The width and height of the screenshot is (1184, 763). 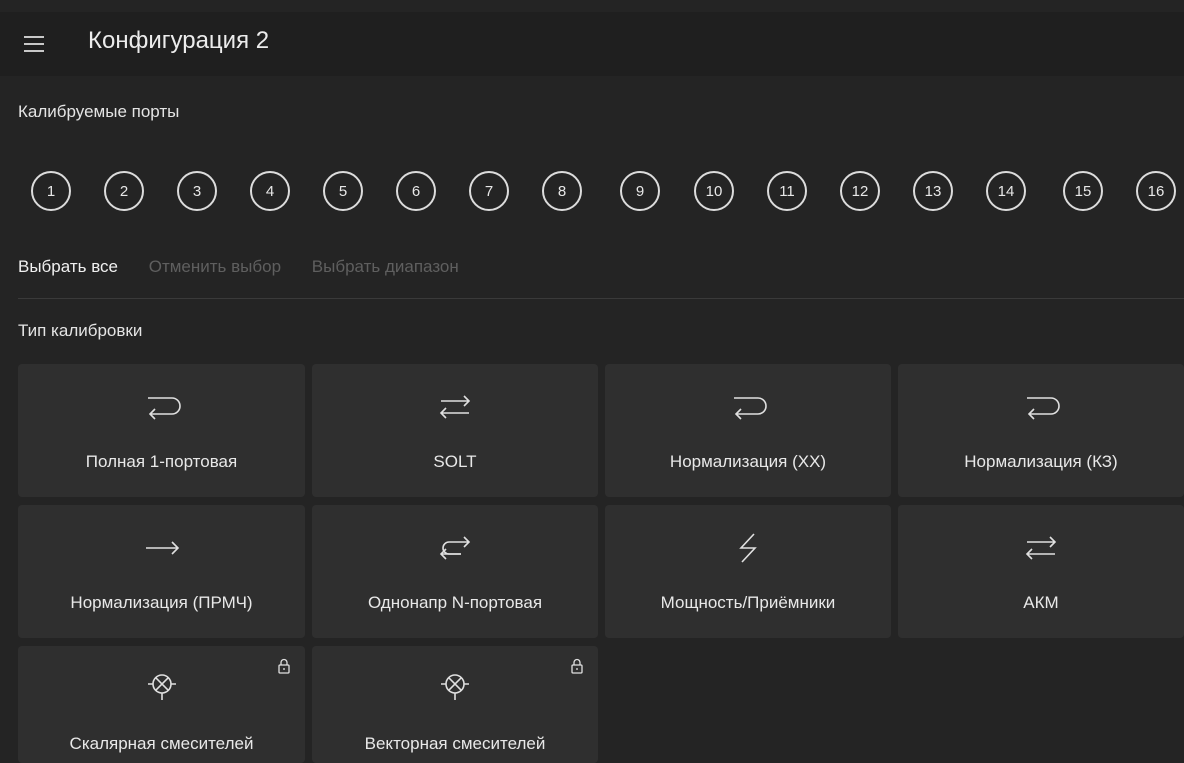 I want to click on port-button: 16, so click(x=1156, y=191).